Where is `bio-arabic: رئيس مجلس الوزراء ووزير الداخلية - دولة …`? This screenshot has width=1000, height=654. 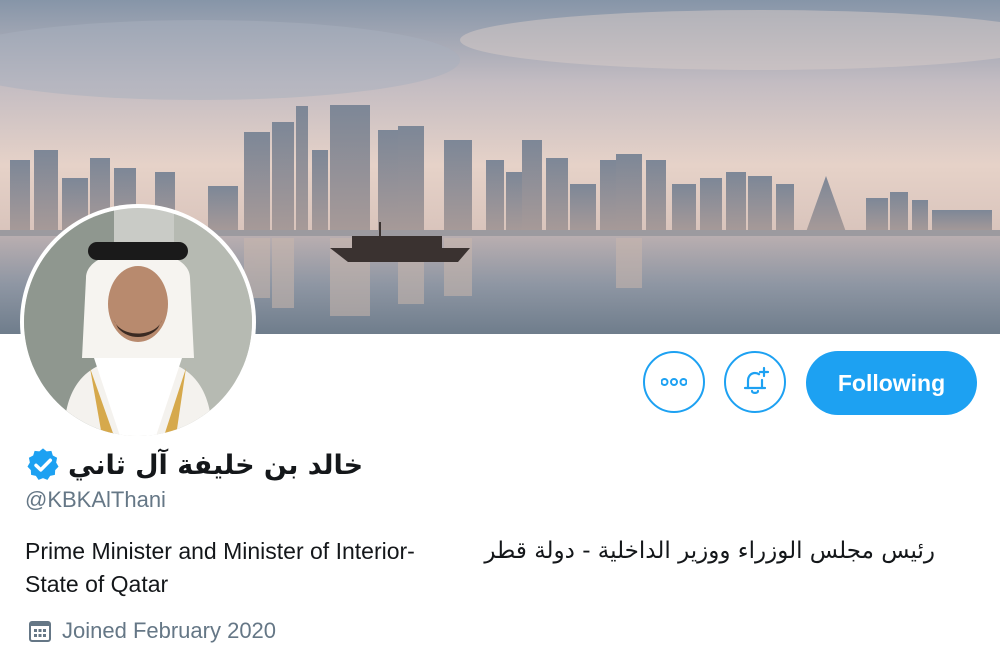 bio-arabic: رئيس مجلس الوزراء ووزير الداخلية - دولة … is located at coordinates (709, 551).